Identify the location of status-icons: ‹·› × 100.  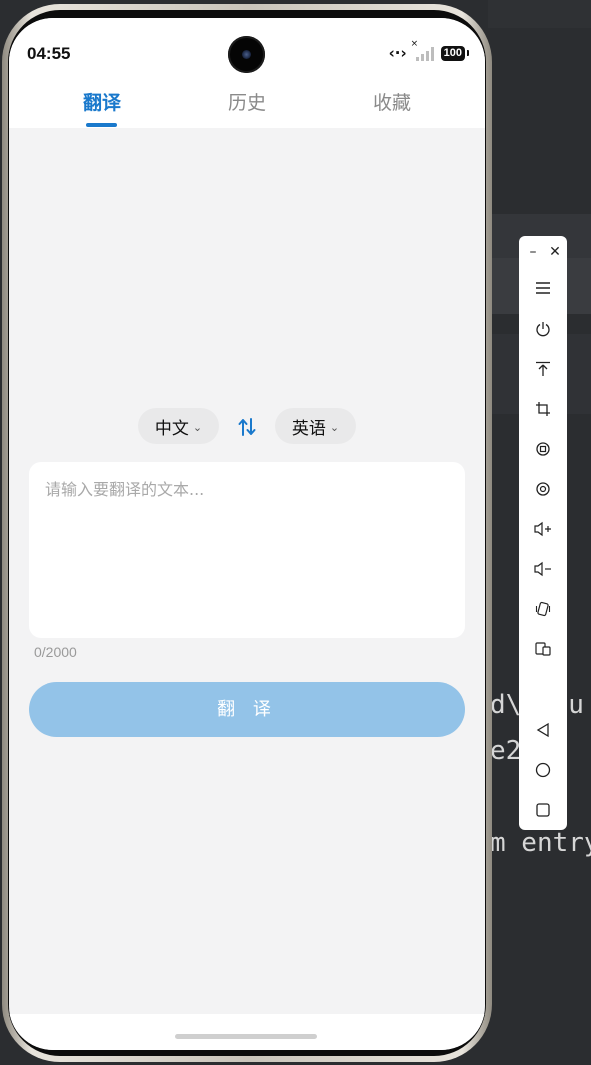
(429, 50).